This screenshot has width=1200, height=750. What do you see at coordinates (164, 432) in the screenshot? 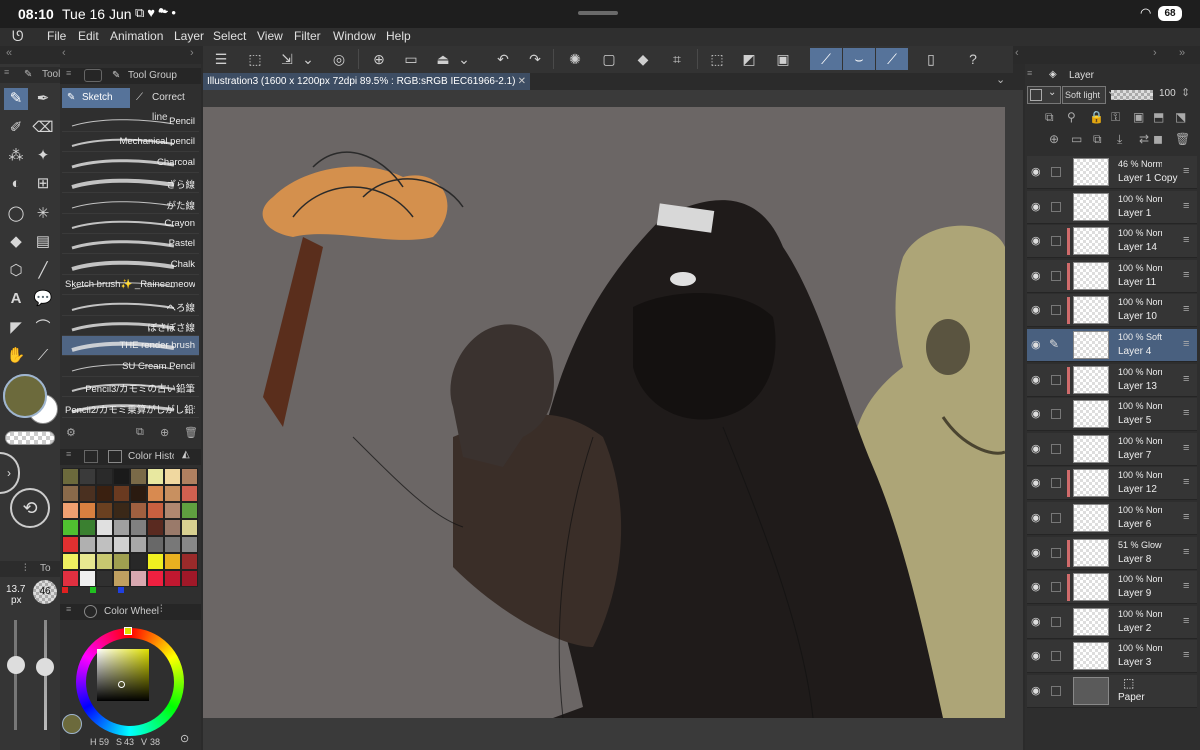
I see `new-sub-tool-icon: ⊕` at bounding box center [164, 432].